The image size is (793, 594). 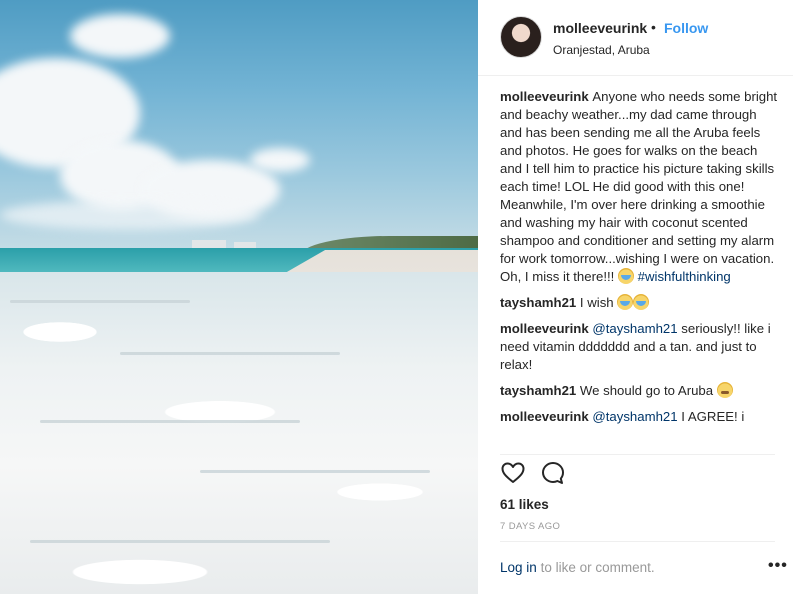 I want to click on comment-text: I wish, so click(x=596, y=302).